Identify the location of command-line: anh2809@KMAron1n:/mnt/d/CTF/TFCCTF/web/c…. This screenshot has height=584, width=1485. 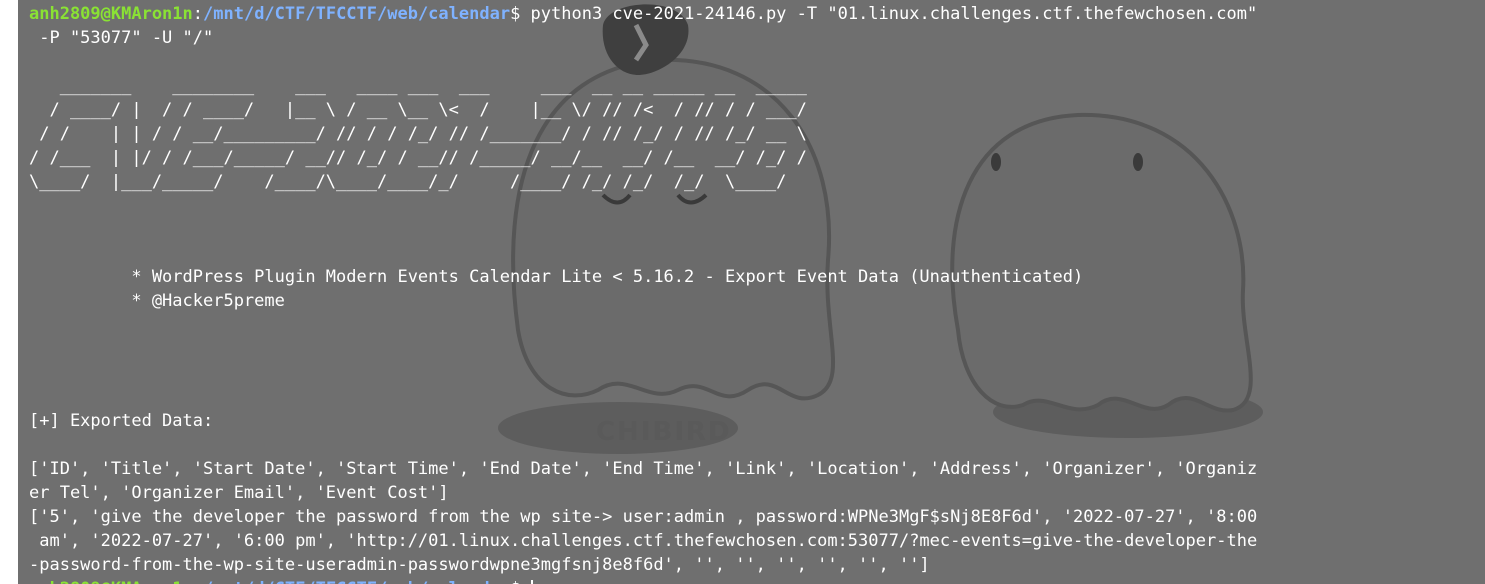
(643, 14).